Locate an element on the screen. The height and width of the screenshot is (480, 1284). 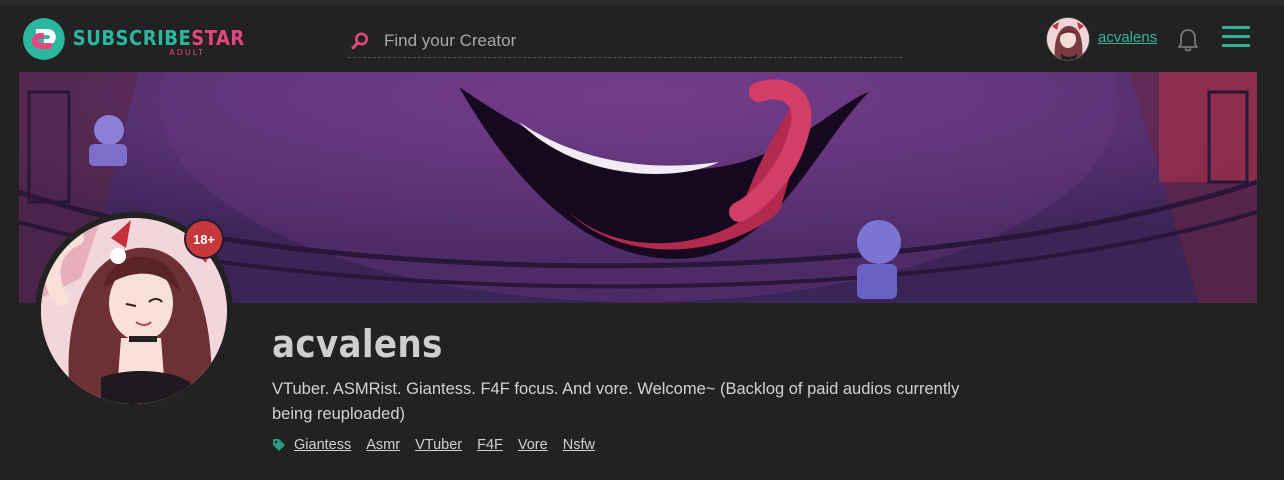
bell-icon is located at coordinates (1188, 40).